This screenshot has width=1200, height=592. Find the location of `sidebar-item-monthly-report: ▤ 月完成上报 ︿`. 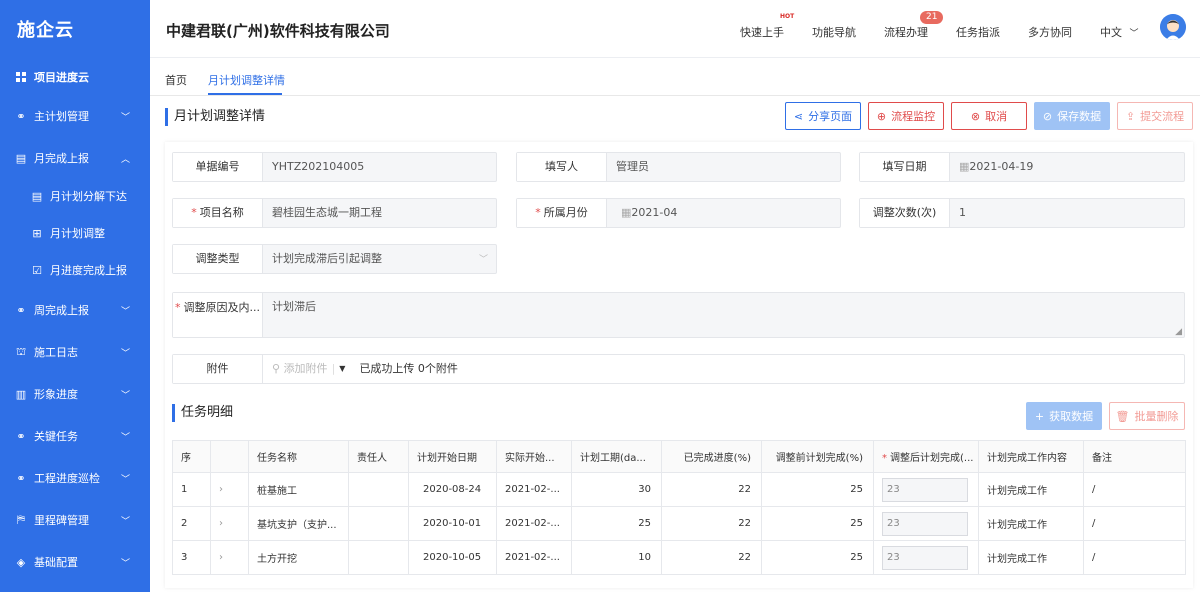

sidebar-item-monthly-report: ▤ 月完成上报 ︿ is located at coordinates (75, 158).